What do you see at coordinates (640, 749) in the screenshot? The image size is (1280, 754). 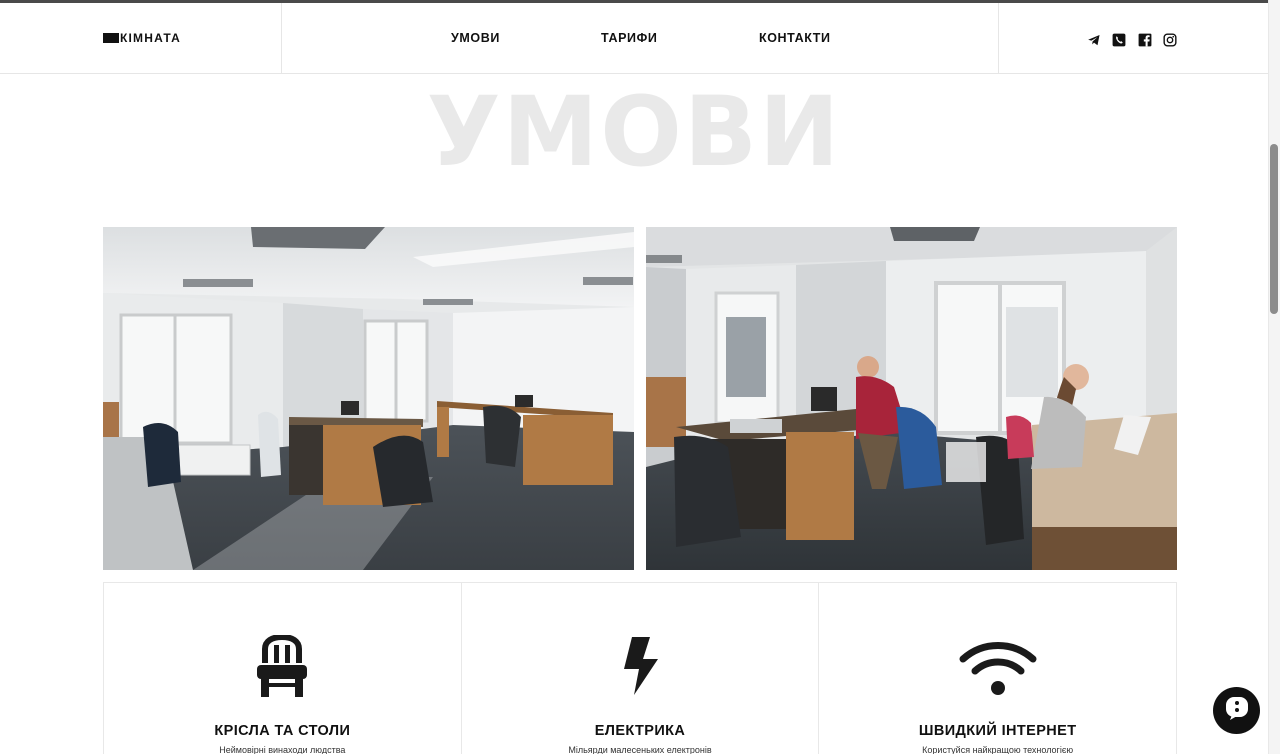 I see `feature-desc: Мільярди малесеньких електронів` at bounding box center [640, 749].